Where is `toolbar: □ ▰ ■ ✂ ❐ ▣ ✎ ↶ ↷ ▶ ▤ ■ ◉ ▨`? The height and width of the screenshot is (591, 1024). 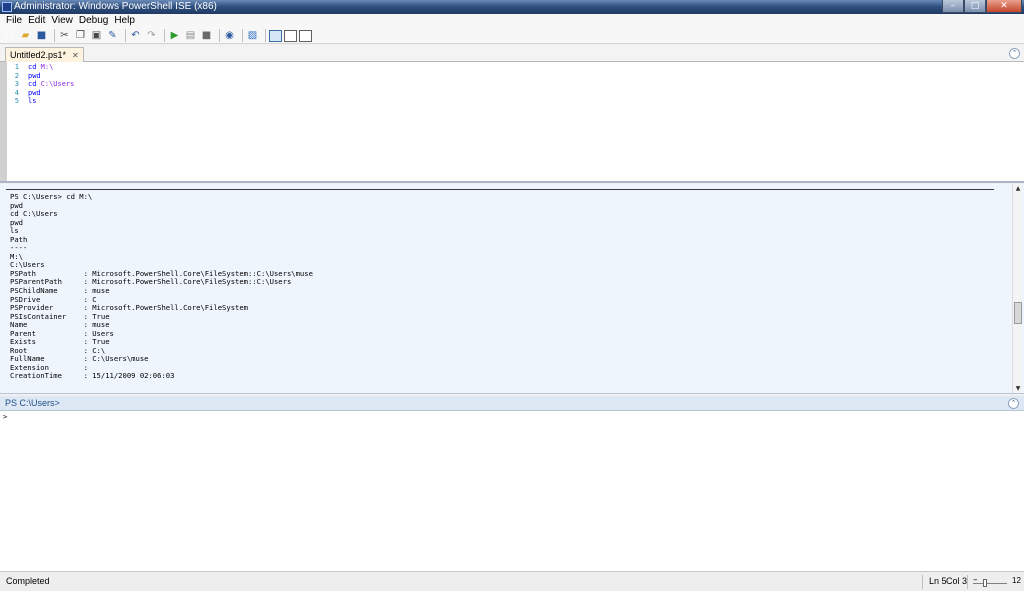
toolbar: □ ▰ ■ ✂ ❐ ▣ ✎ ↶ ↷ ▶ ▤ ■ ◉ ▨ is located at coordinates (512, 36).